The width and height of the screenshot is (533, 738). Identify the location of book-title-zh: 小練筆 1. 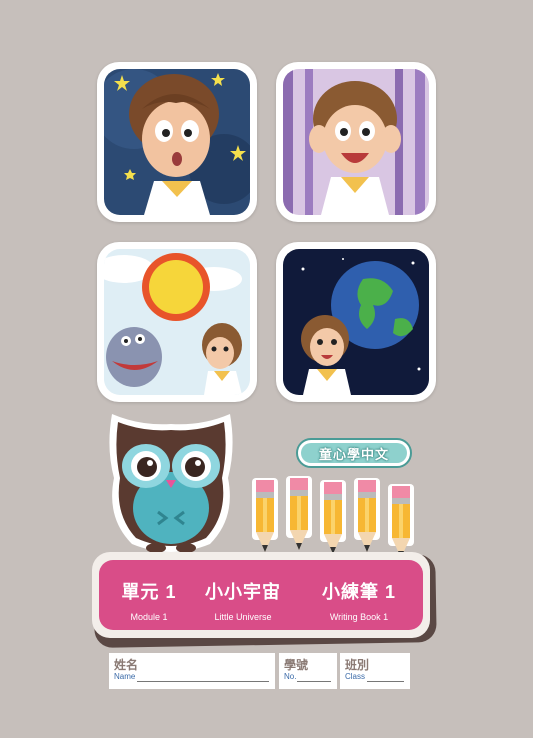
(358, 592).